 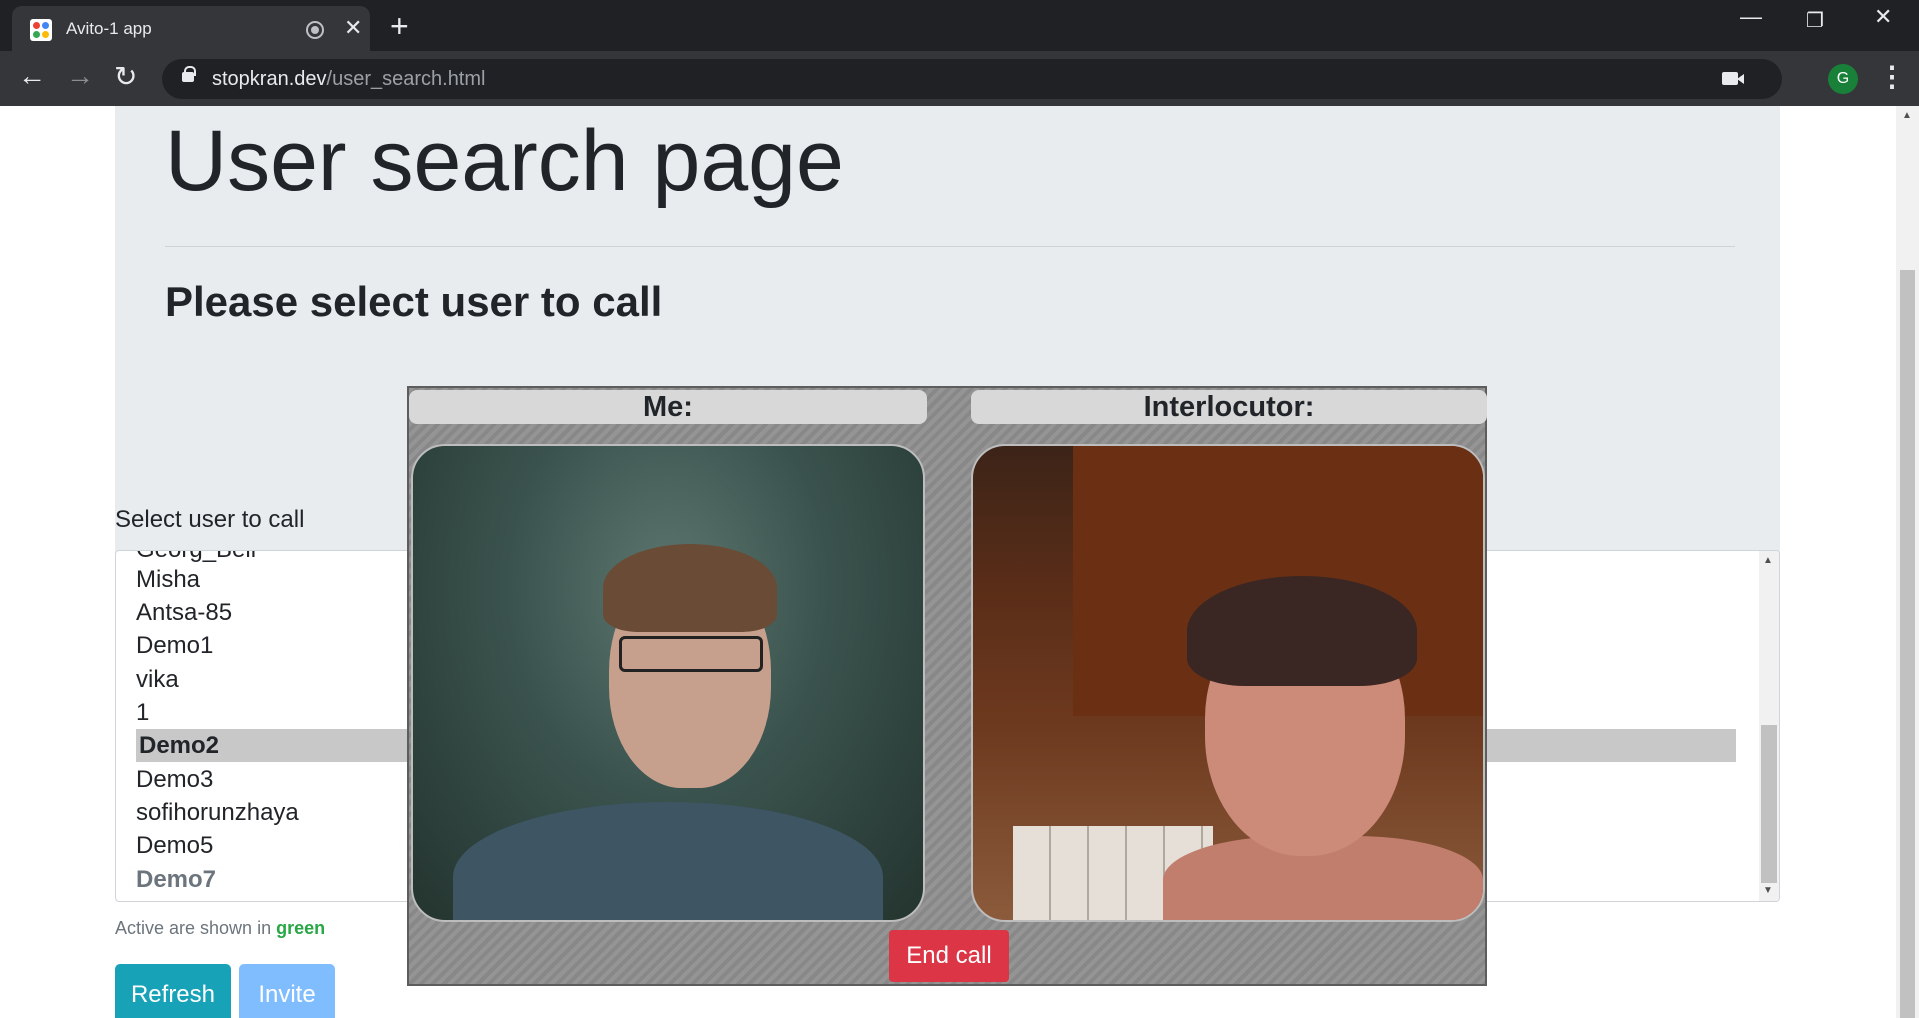 I want to click on list-item: sofihorunzhaya, so click(x=217, y=812).